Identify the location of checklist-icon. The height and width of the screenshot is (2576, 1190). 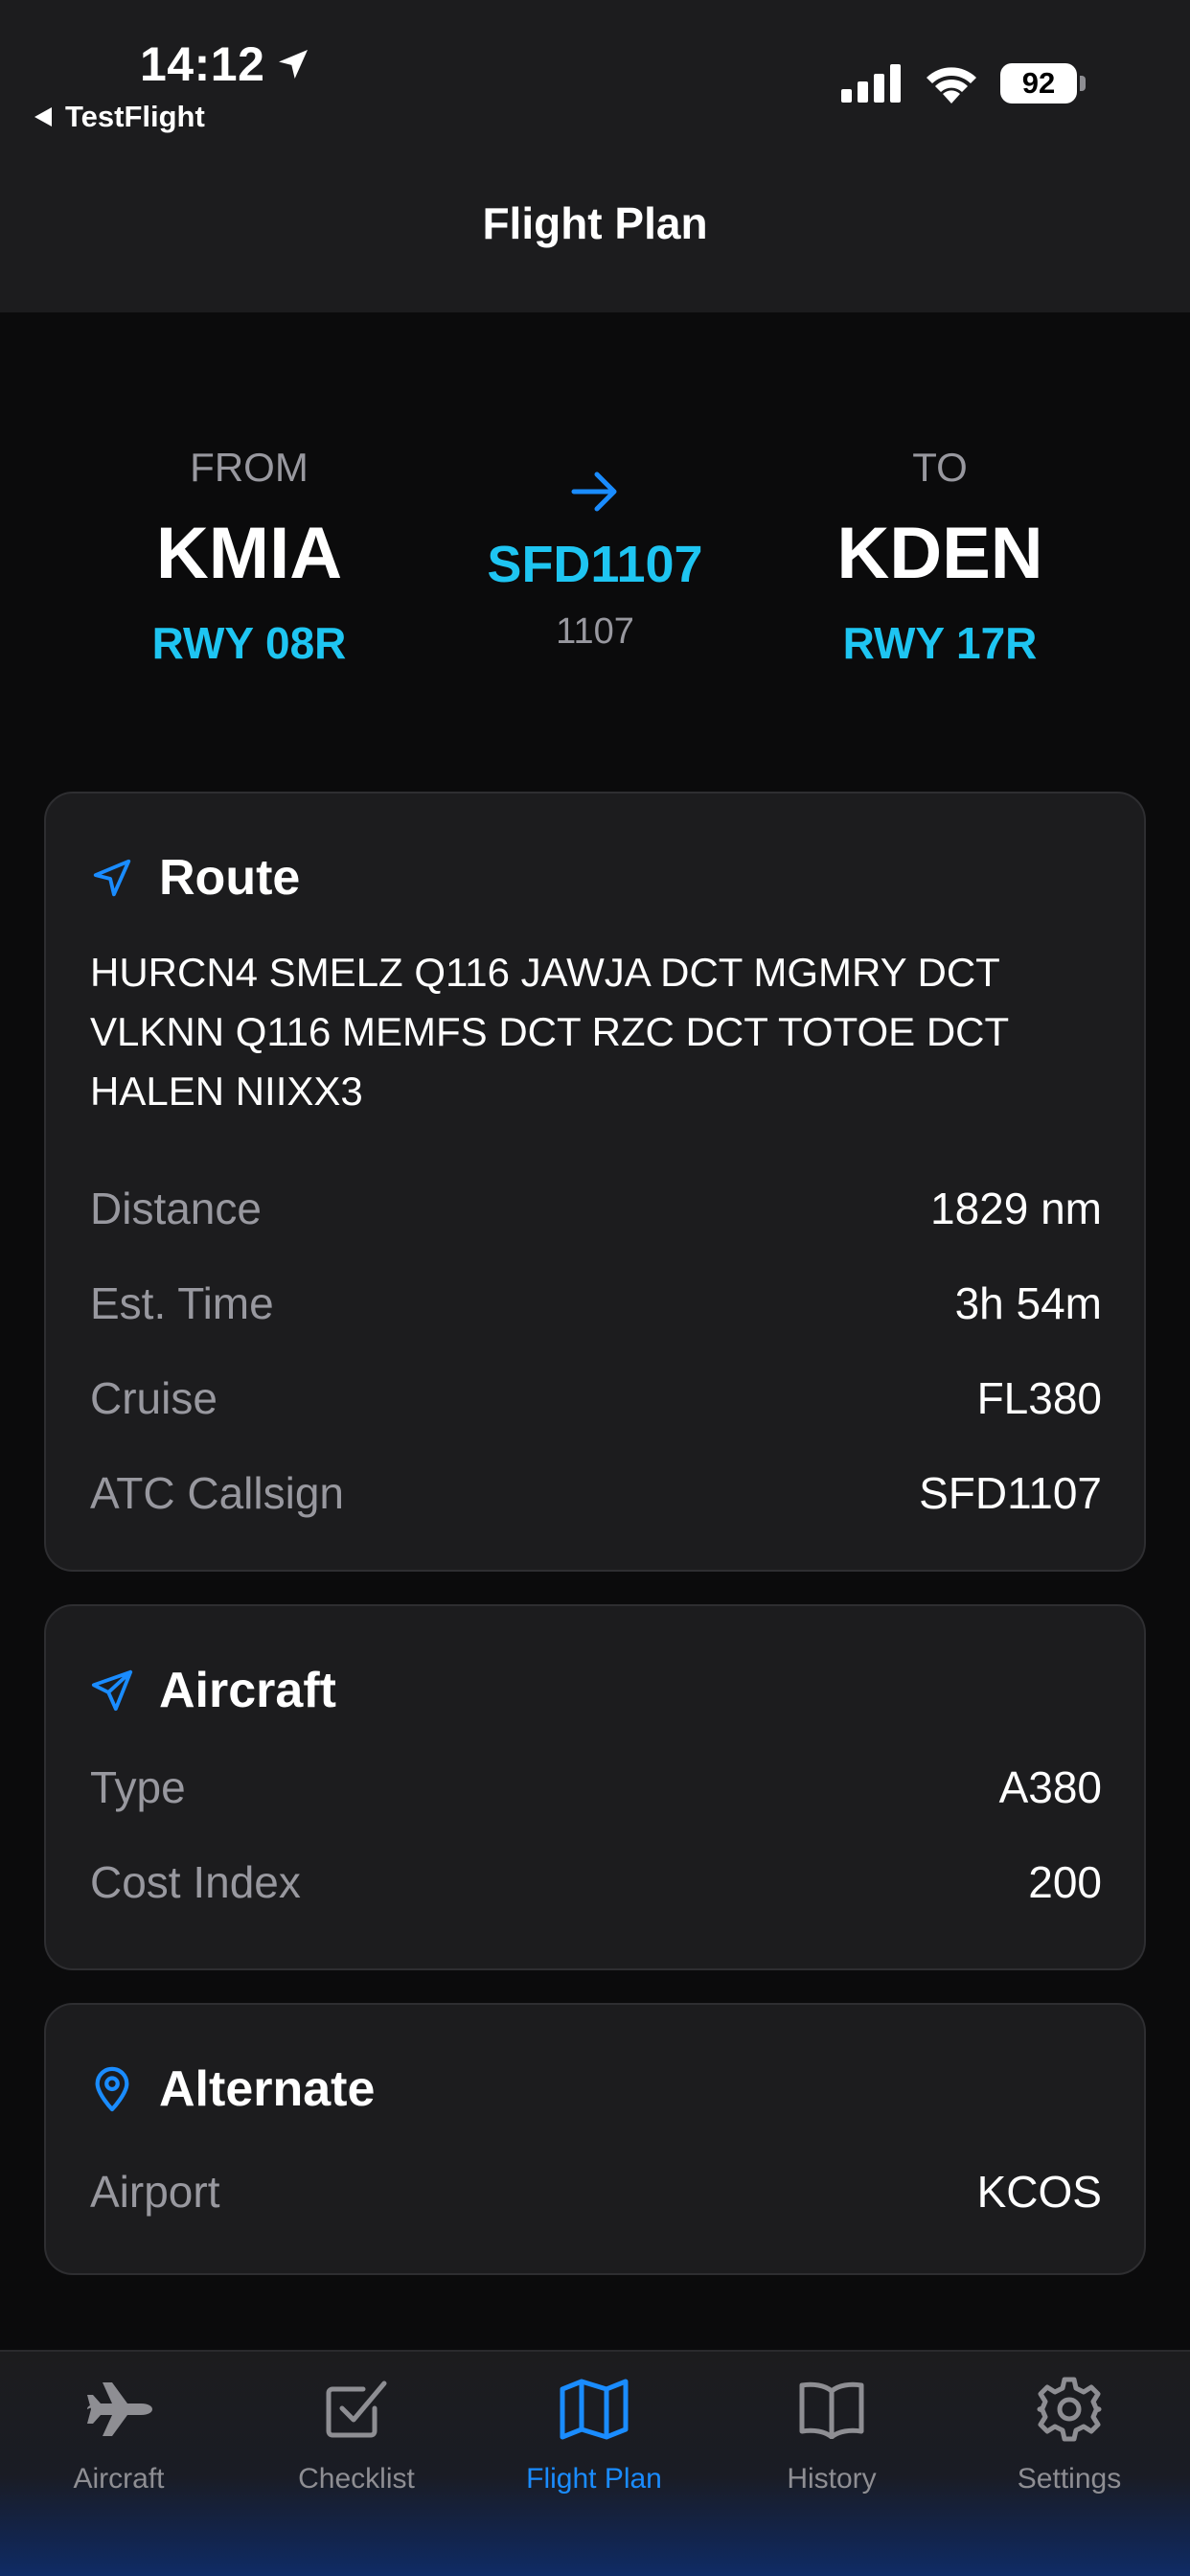
(357, 2409).